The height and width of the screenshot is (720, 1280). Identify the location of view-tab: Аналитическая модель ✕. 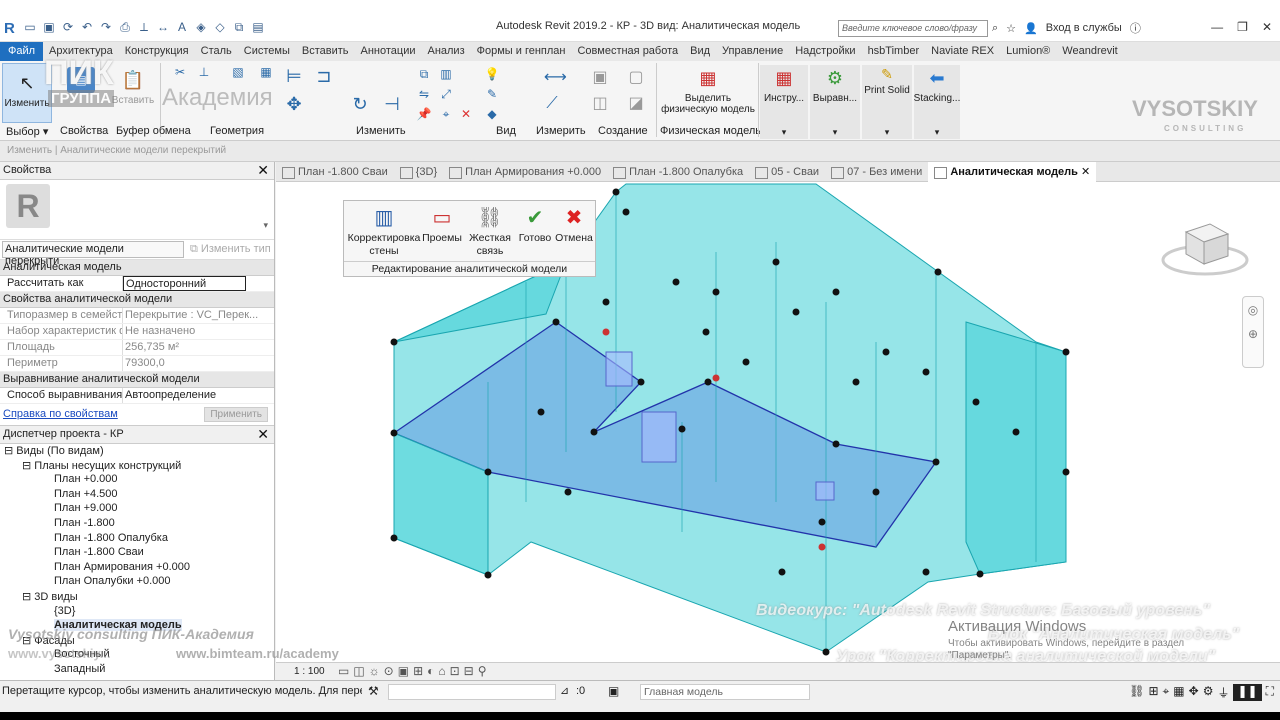
(1012, 171).